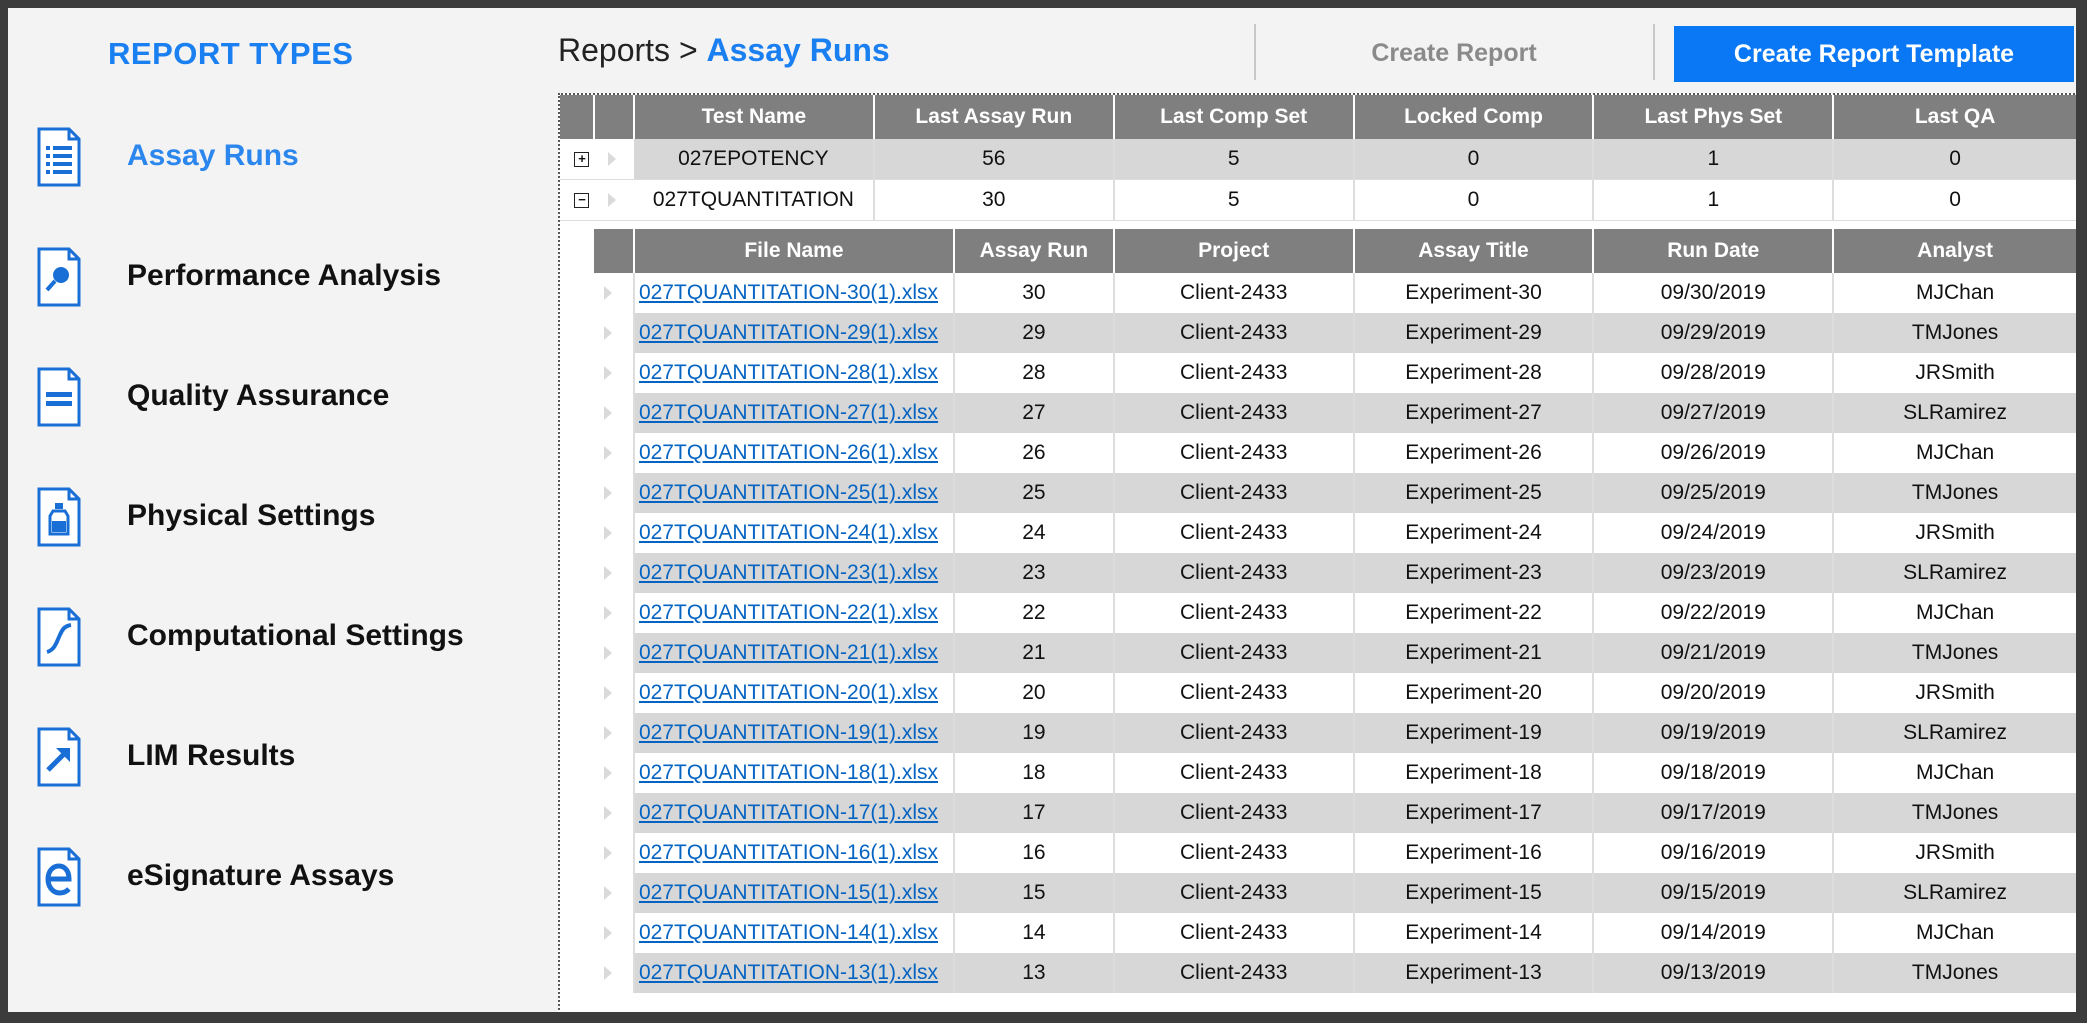 The height and width of the screenshot is (1023, 2087). I want to click on file-link: 027TQUANTITATION-19(1).xlsx, so click(788, 732).